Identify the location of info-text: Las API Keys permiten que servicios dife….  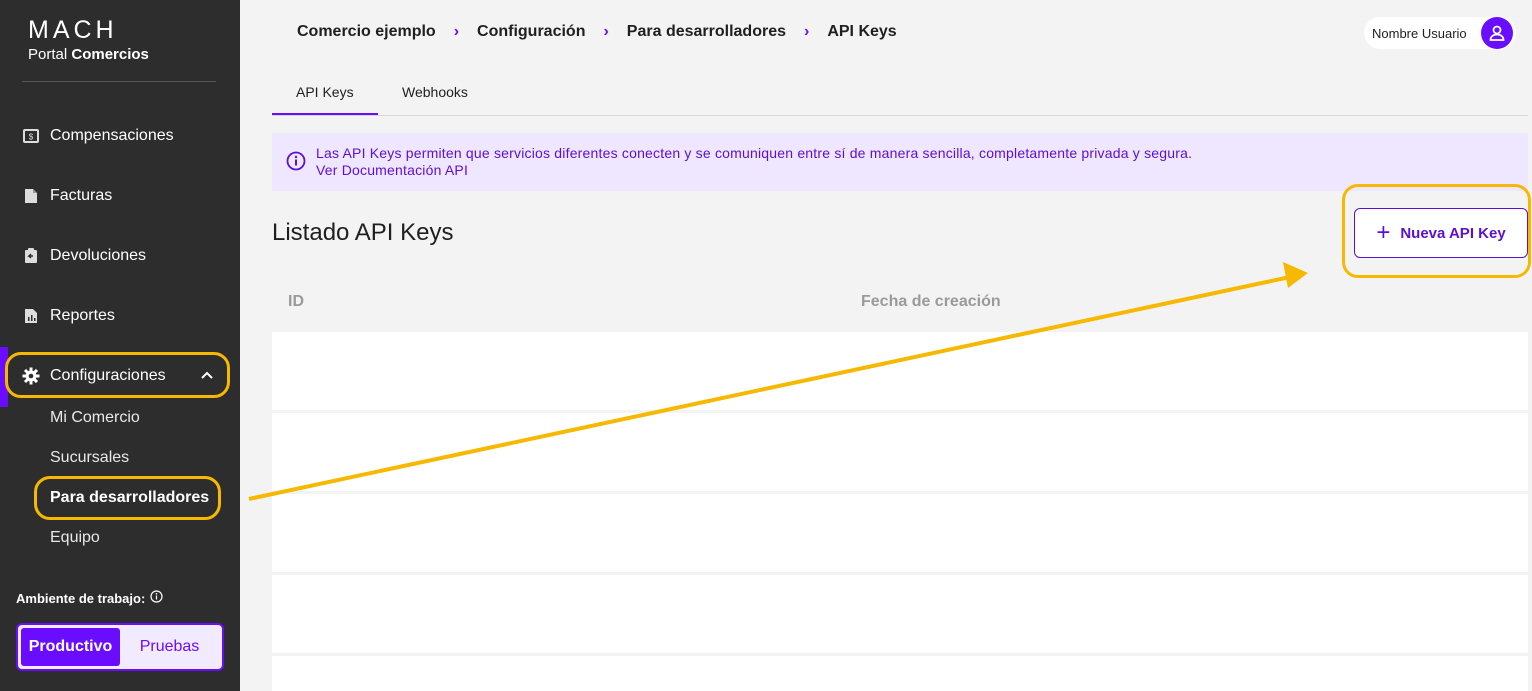
(754, 162).